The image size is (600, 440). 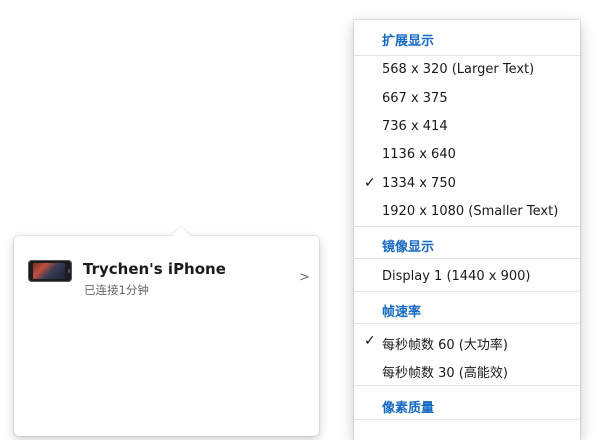 What do you see at coordinates (467, 38) in the screenshot?
I see `menu-header-extended-display: 扩展显示` at bounding box center [467, 38].